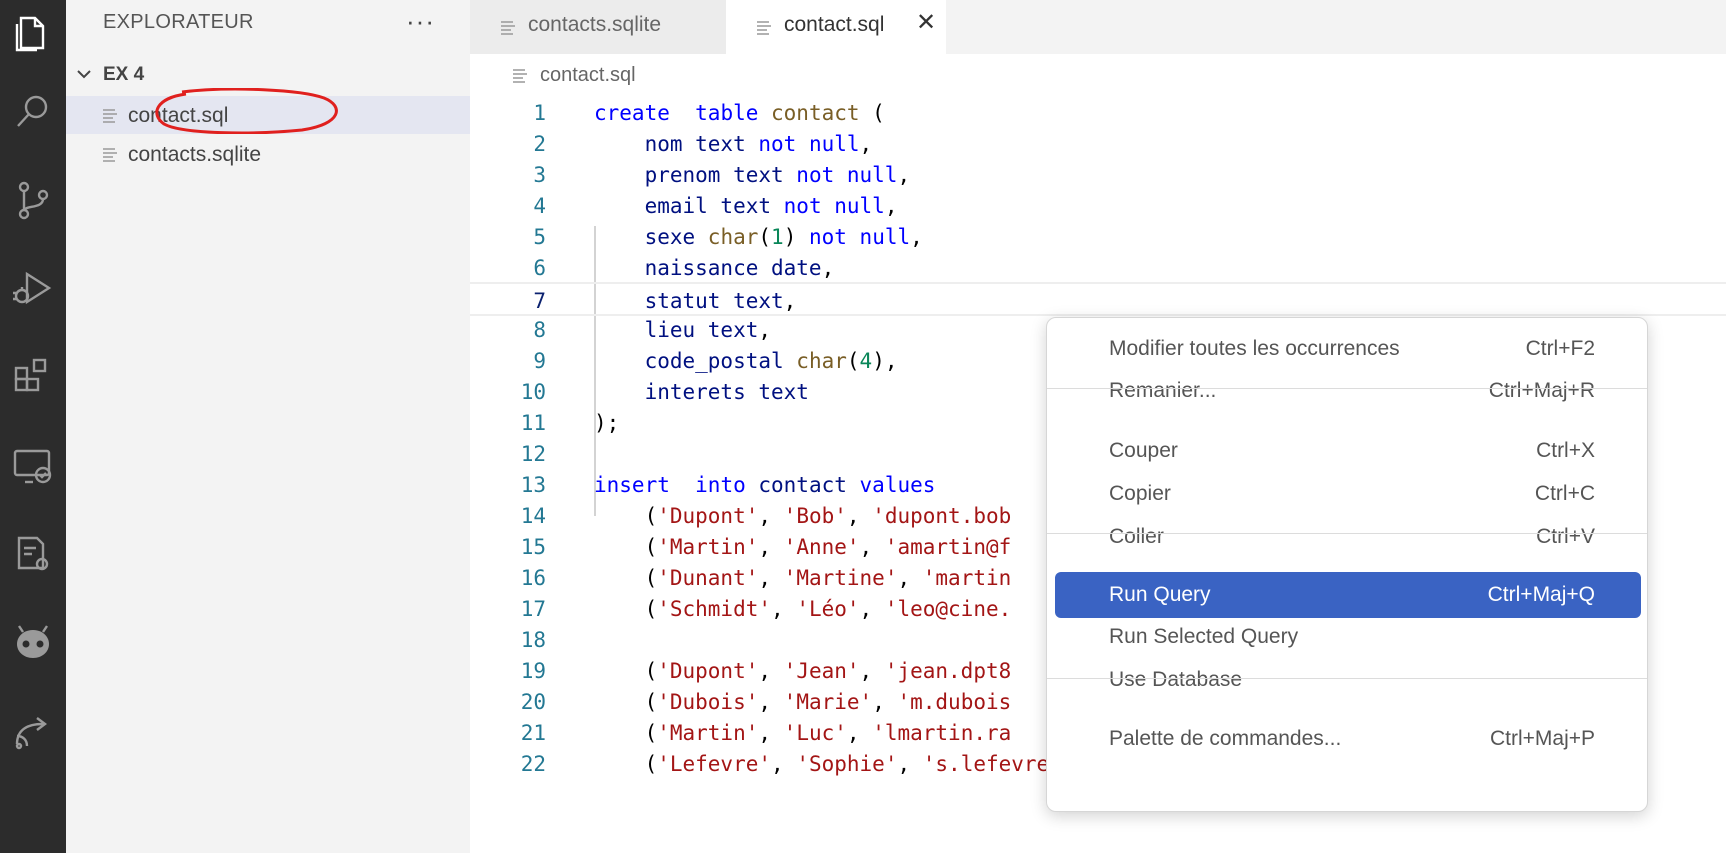 This screenshot has width=1726, height=853. I want to click on line-number: 10, so click(533, 392).